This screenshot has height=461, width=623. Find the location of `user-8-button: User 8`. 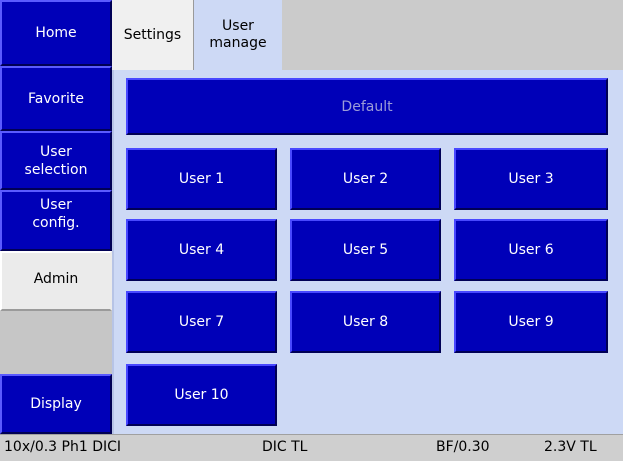

user-8-button: User 8 is located at coordinates (365, 322).